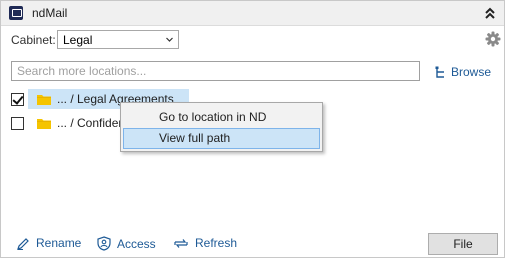 This screenshot has width=505, height=258. I want to click on file-button: File, so click(463, 244).